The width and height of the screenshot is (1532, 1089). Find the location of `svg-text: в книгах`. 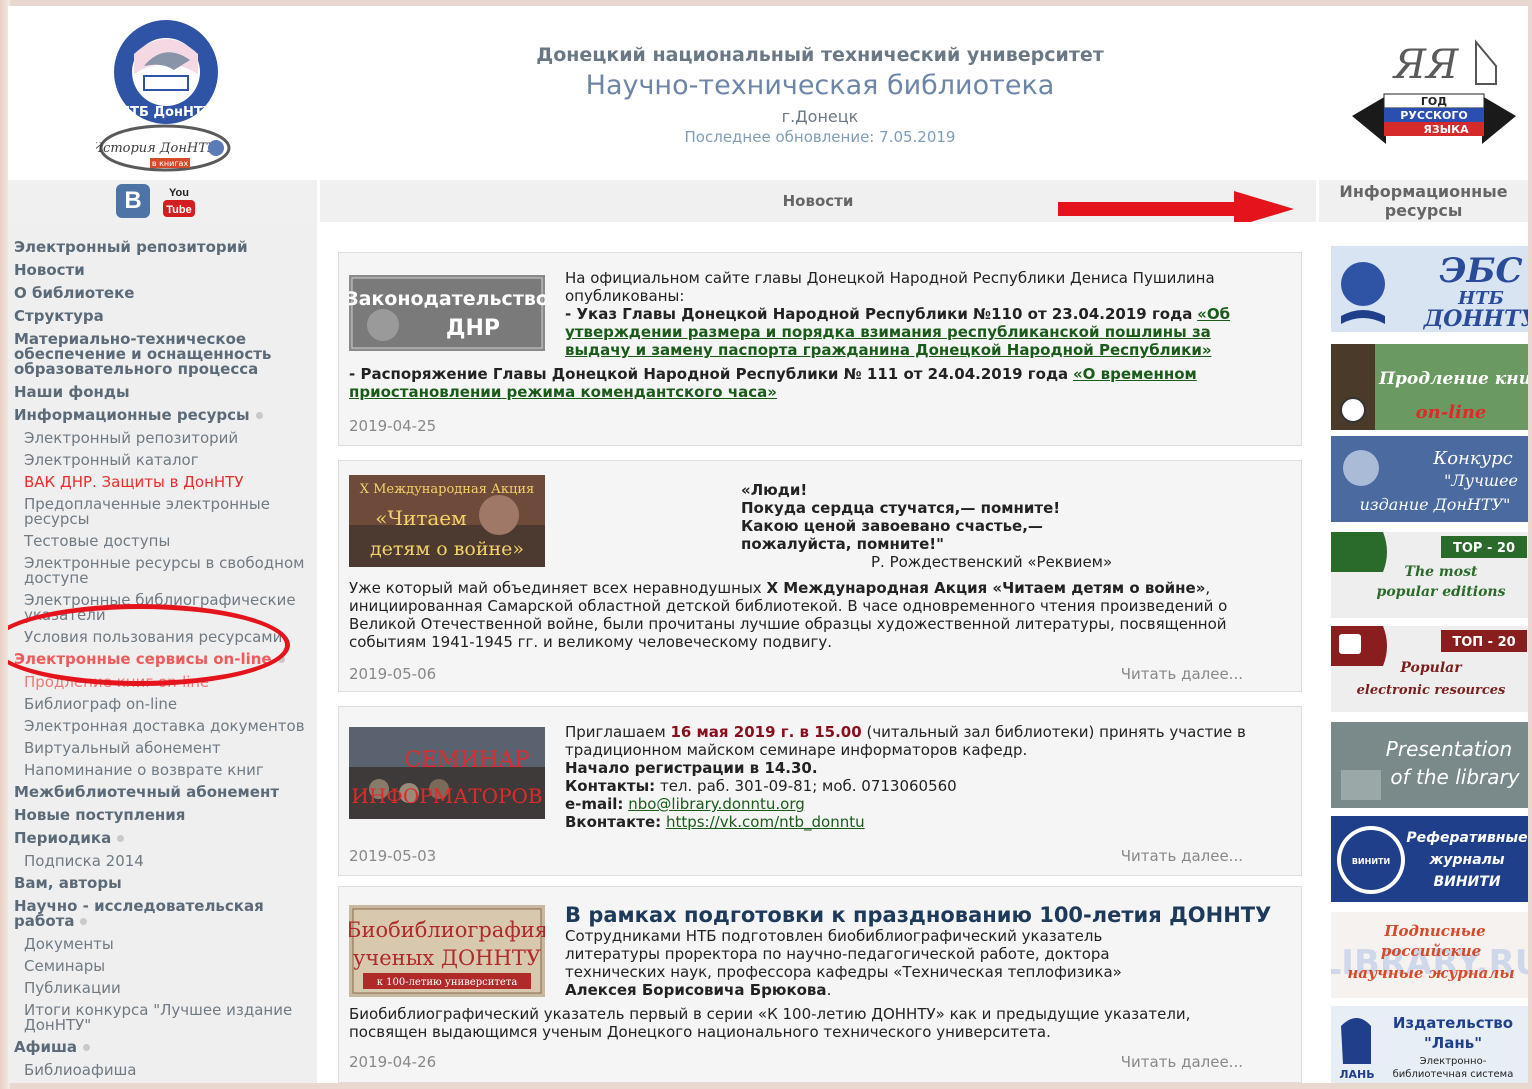

svg-text: в книгах is located at coordinates (170, 163).